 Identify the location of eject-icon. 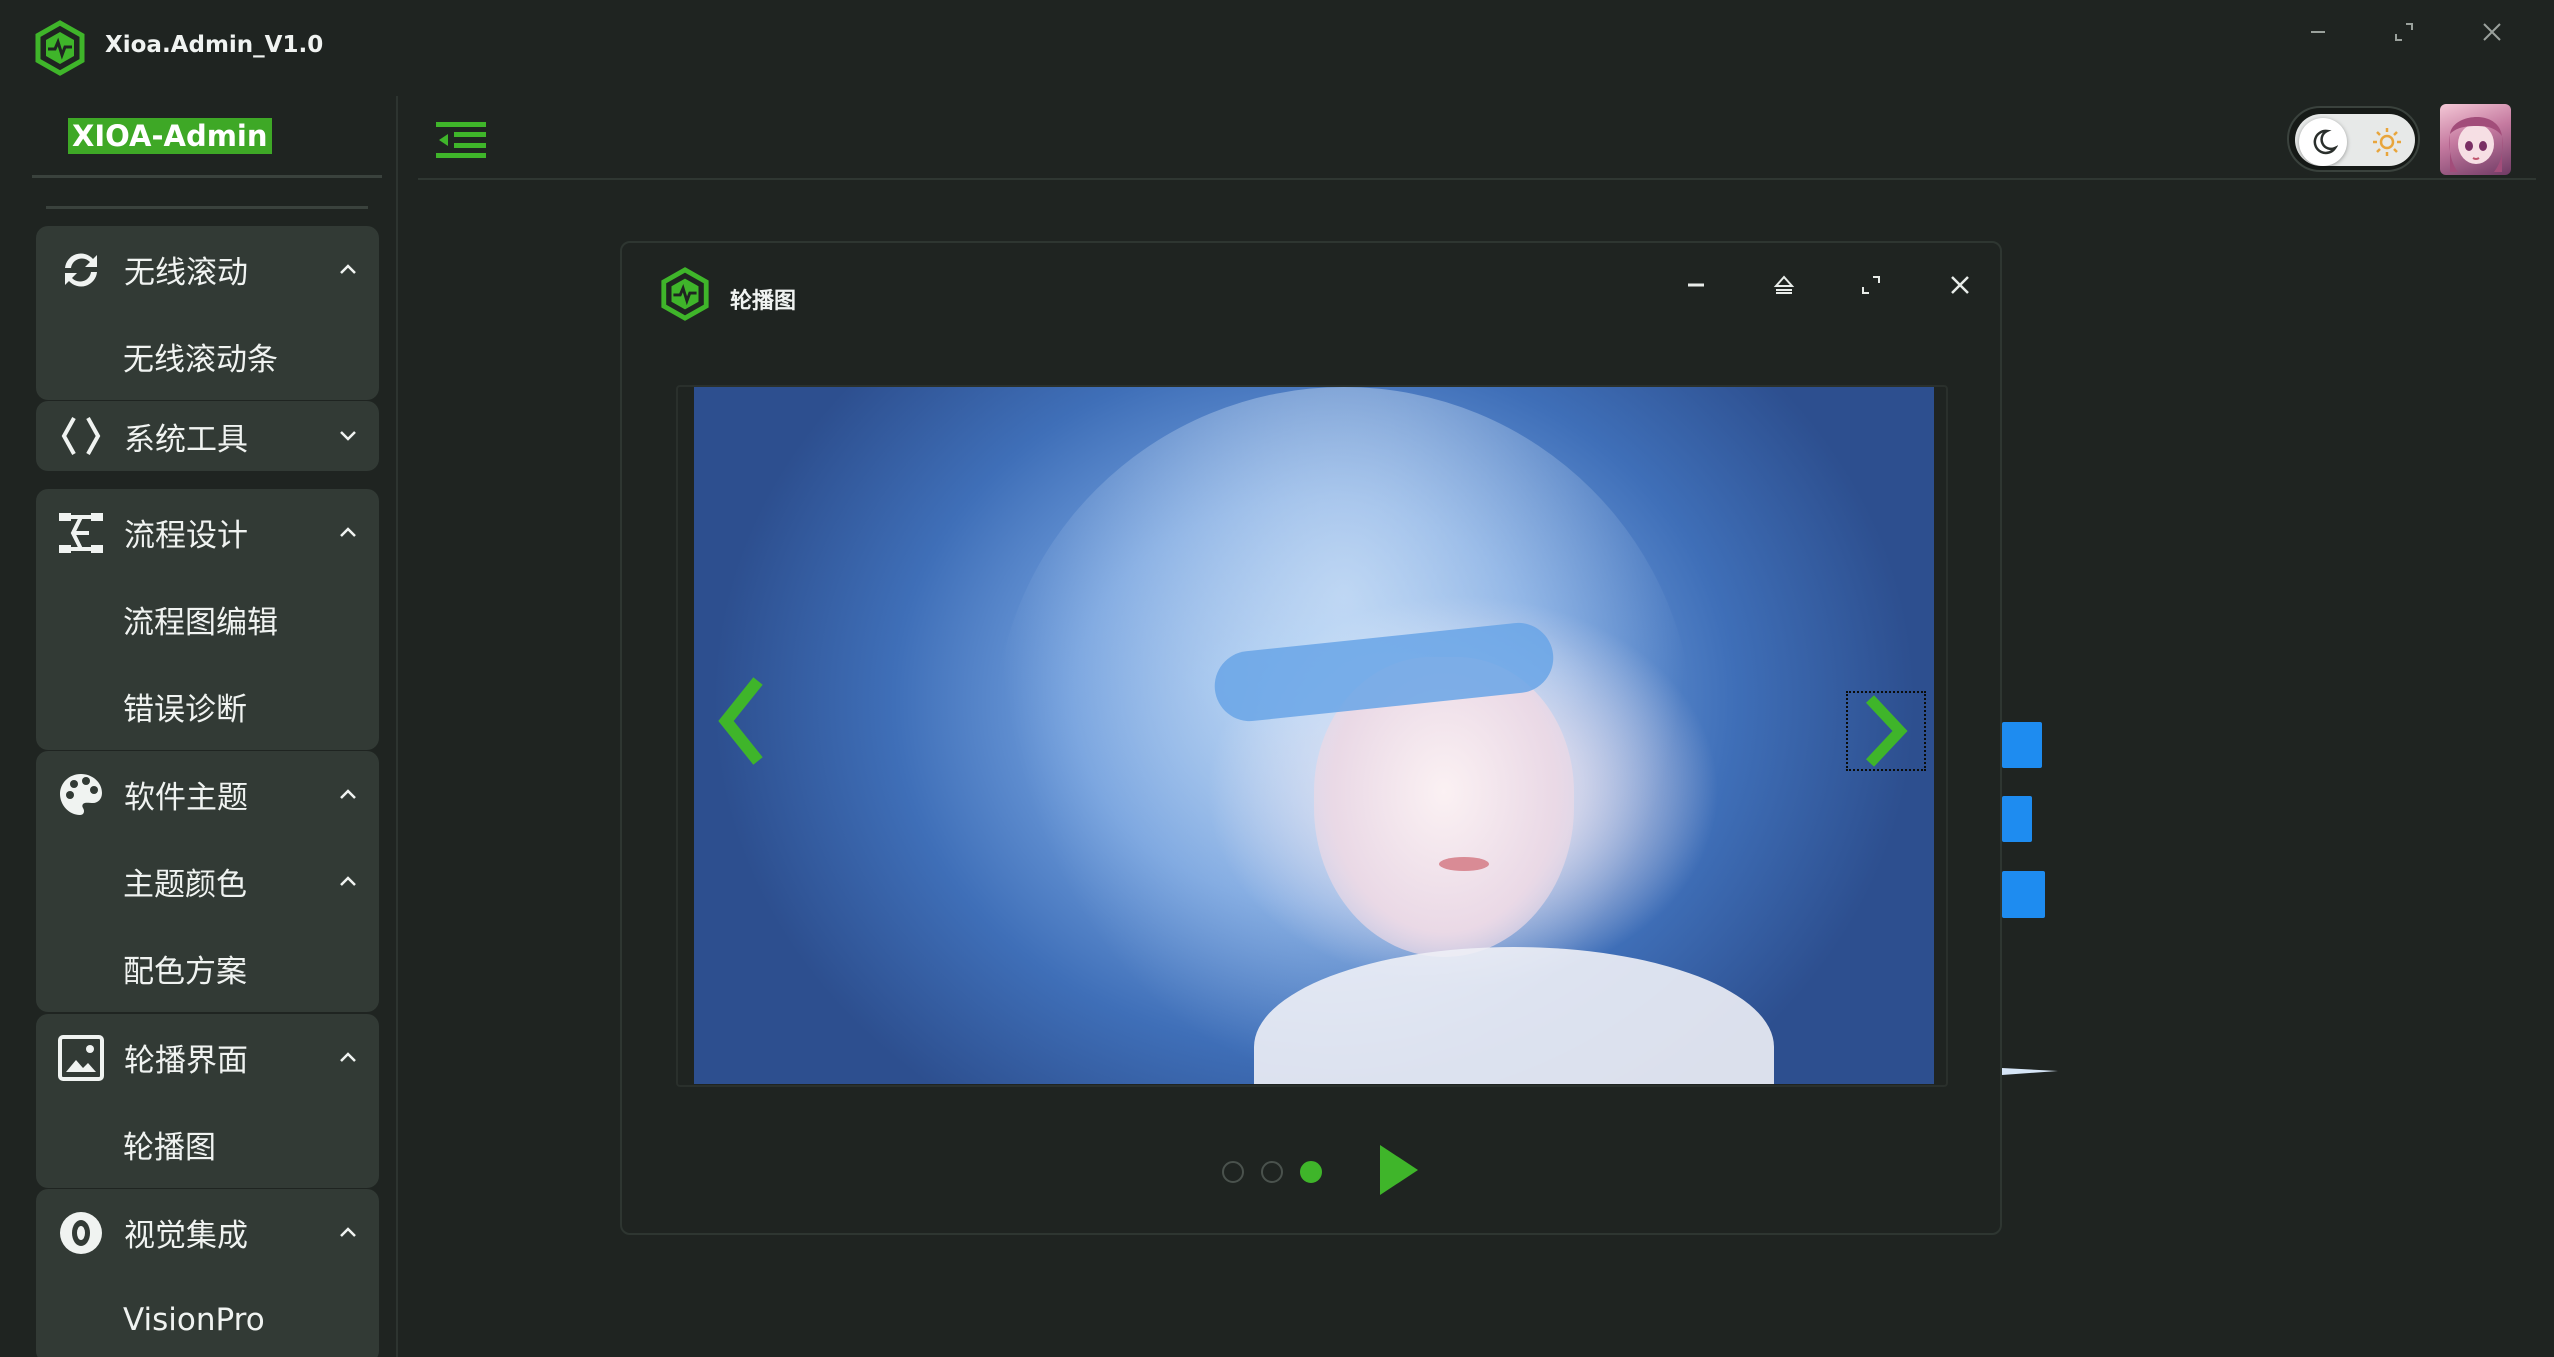
(1784, 284).